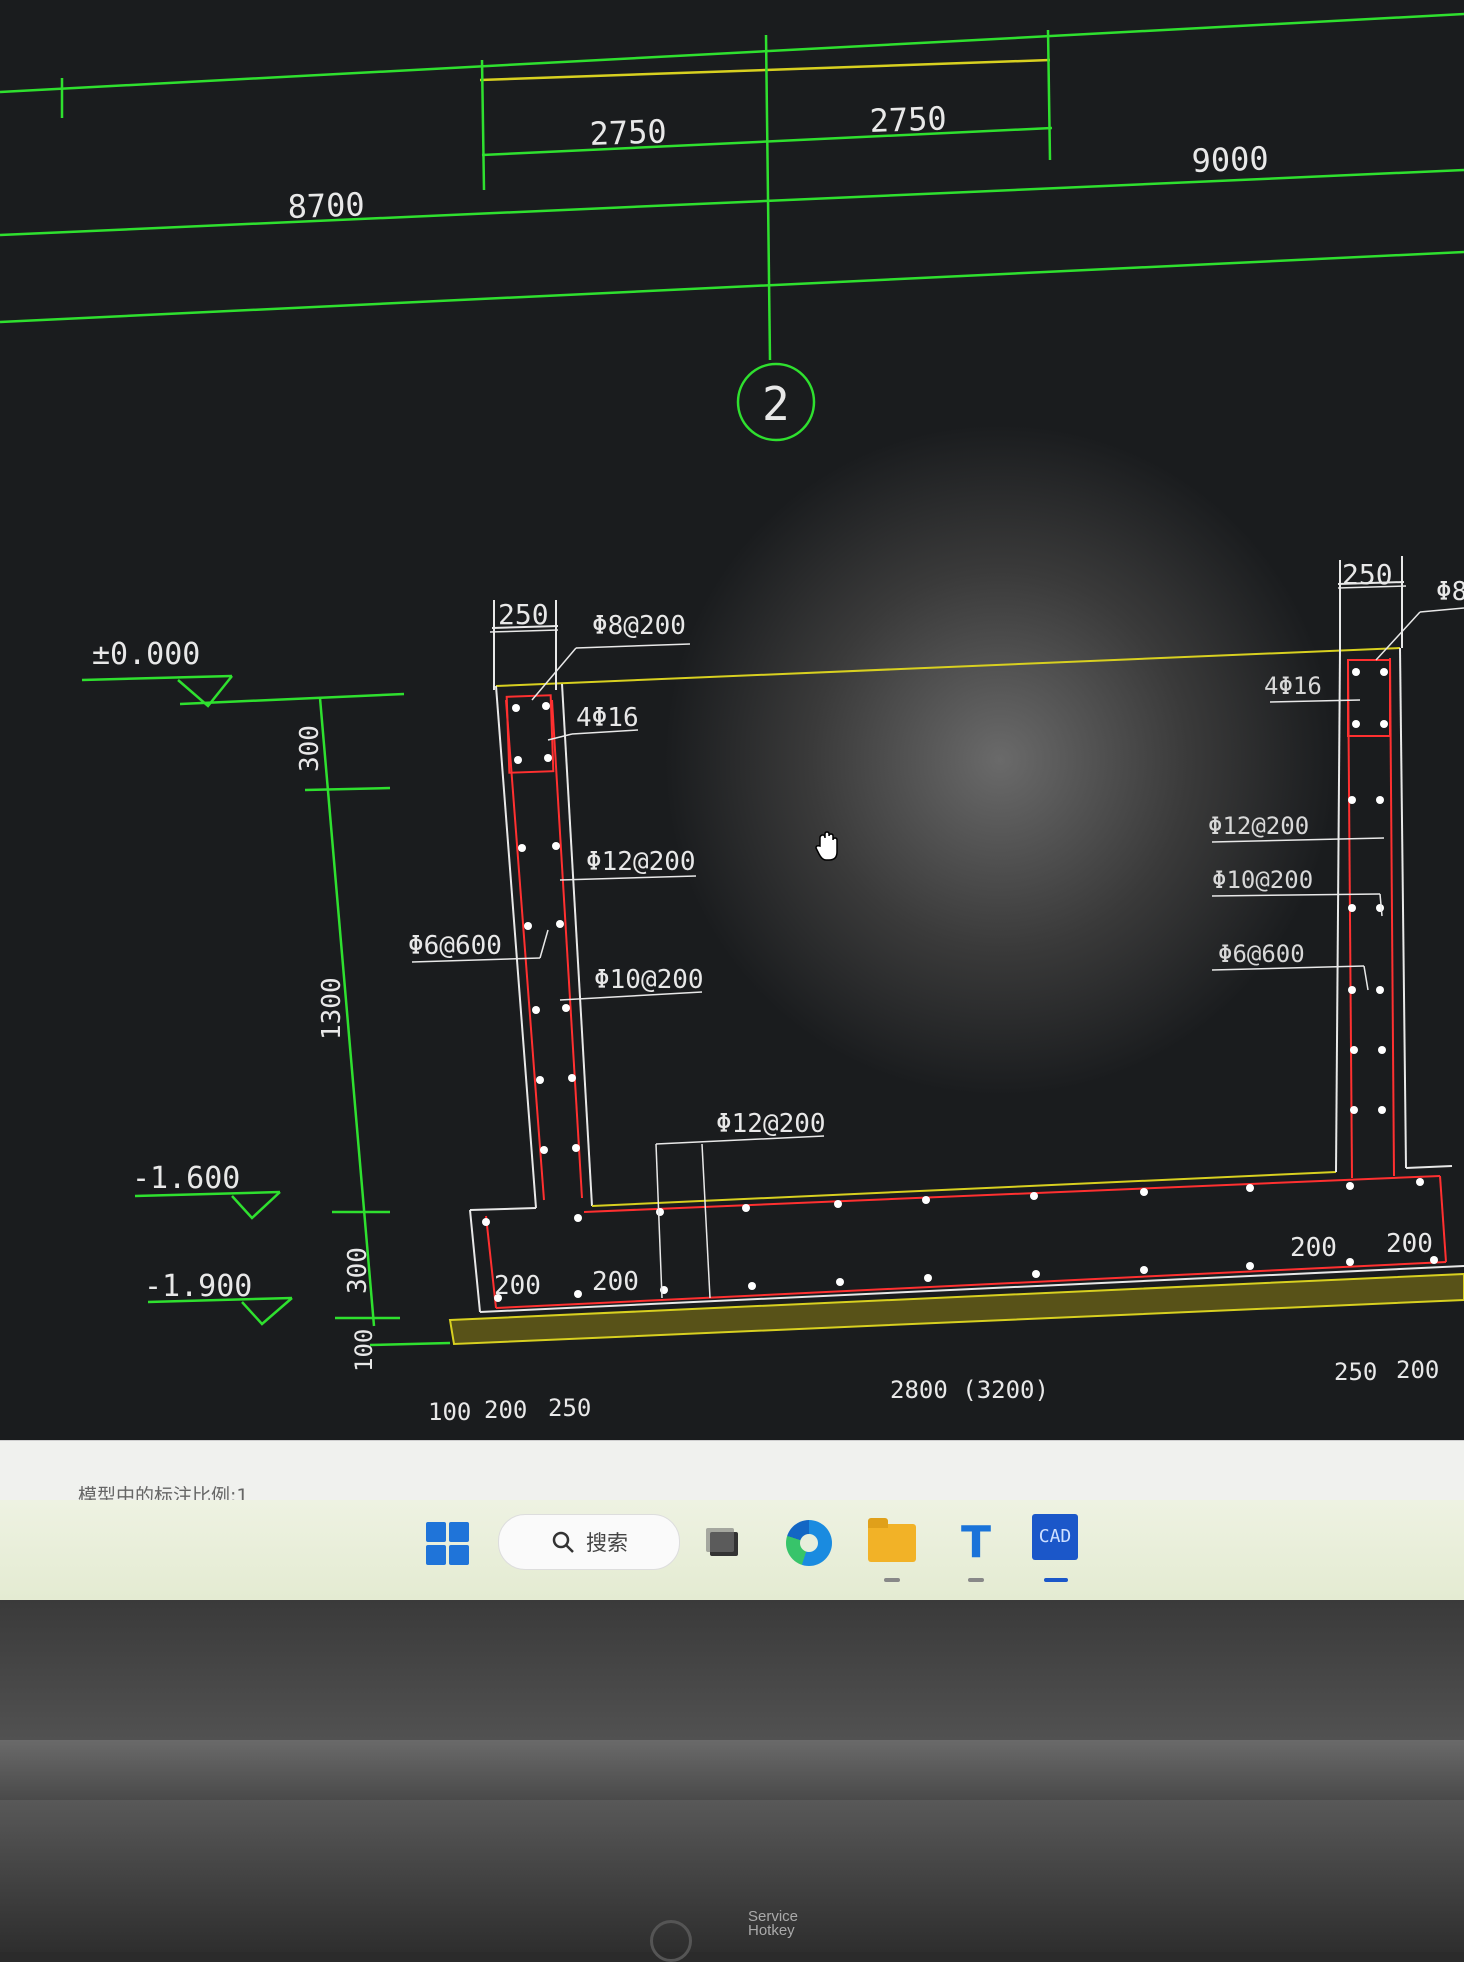 This screenshot has width=1464, height=1962. What do you see at coordinates (615, 1282) in the screenshot?
I see `footing-dim-left-b: 200` at bounding box center [615, 1282].